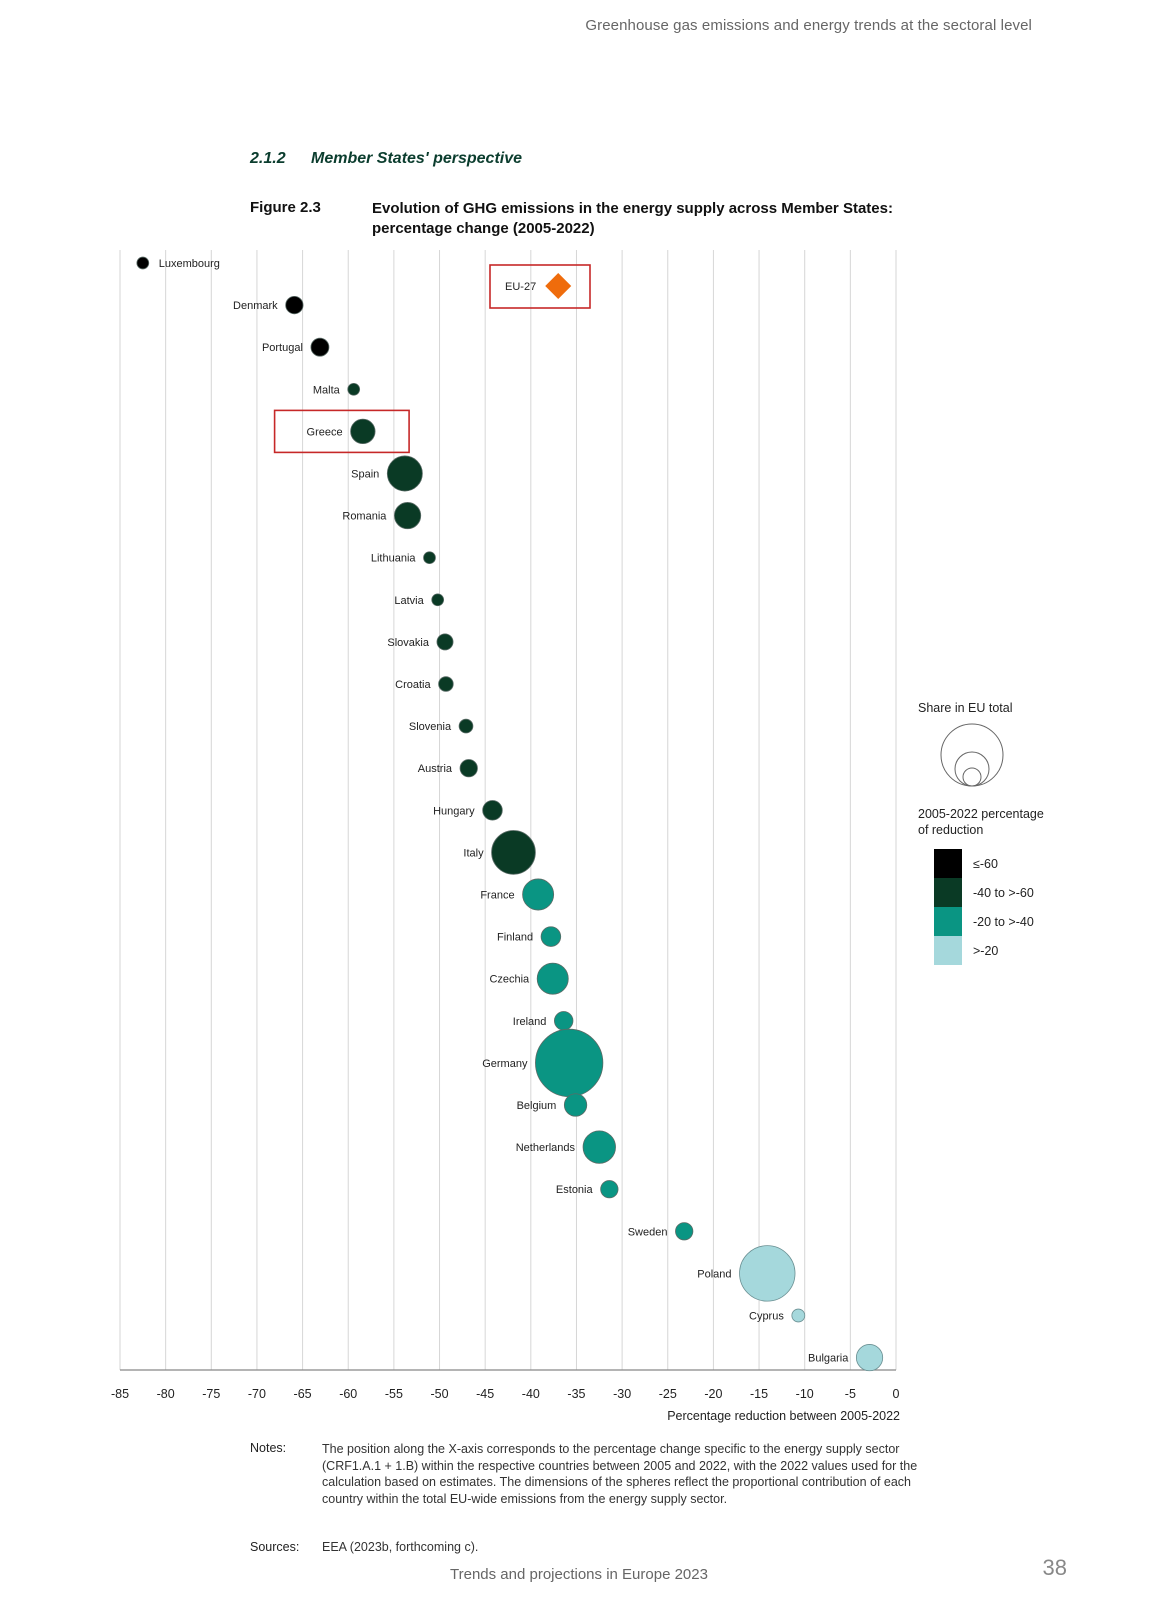 This screenshot has height=1600, width=1164. Describe the element at coordinates (282, 348) in the screenshot. I see `data-label: Portugal` at that location.